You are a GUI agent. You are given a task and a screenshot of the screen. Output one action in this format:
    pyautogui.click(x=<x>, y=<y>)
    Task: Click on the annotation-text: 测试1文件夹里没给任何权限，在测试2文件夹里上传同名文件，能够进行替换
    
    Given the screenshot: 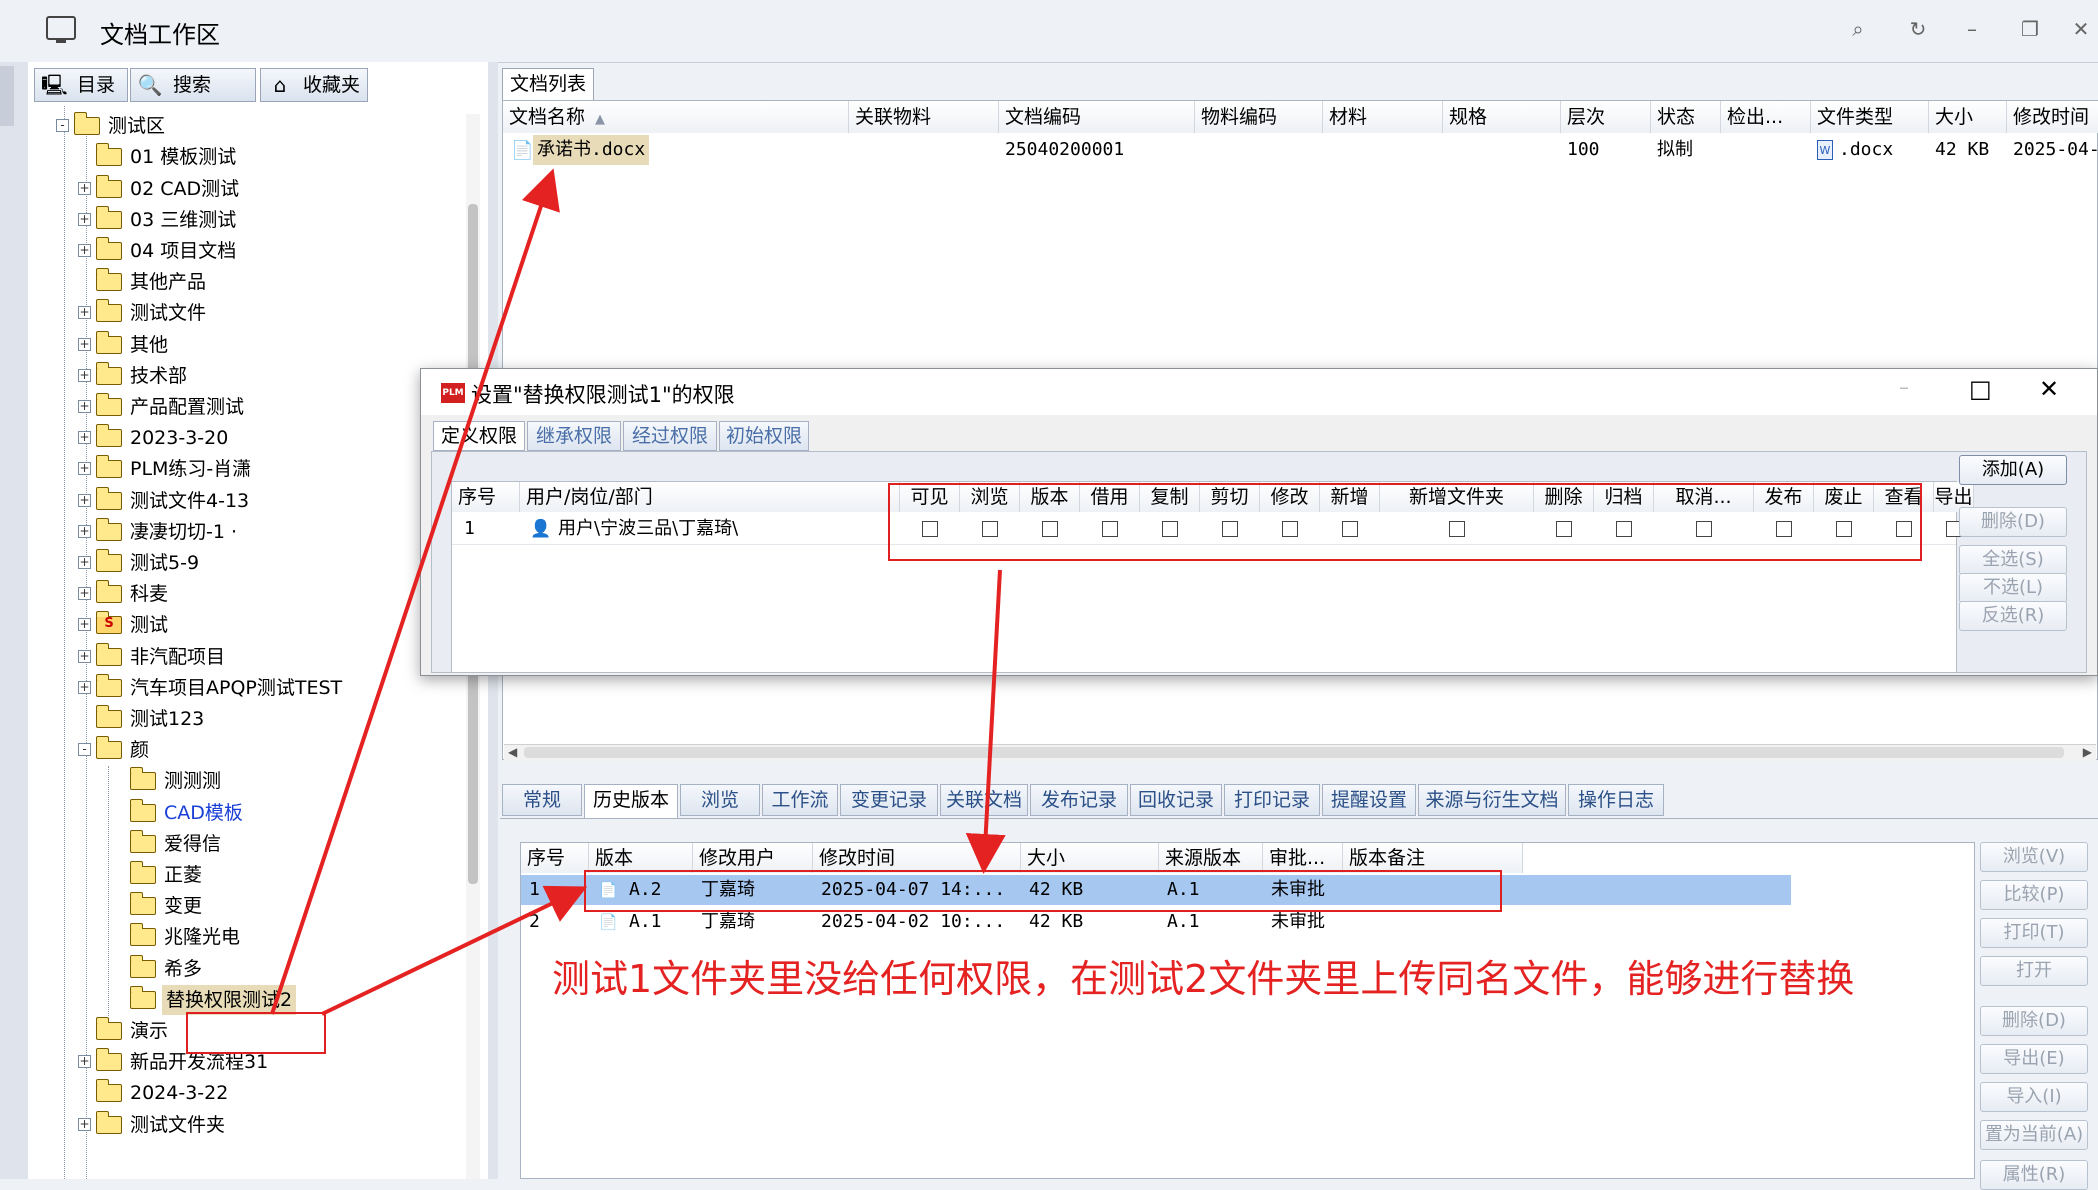 What is the action you would take?
    pyautogui.click(x=1203, y=979)
    